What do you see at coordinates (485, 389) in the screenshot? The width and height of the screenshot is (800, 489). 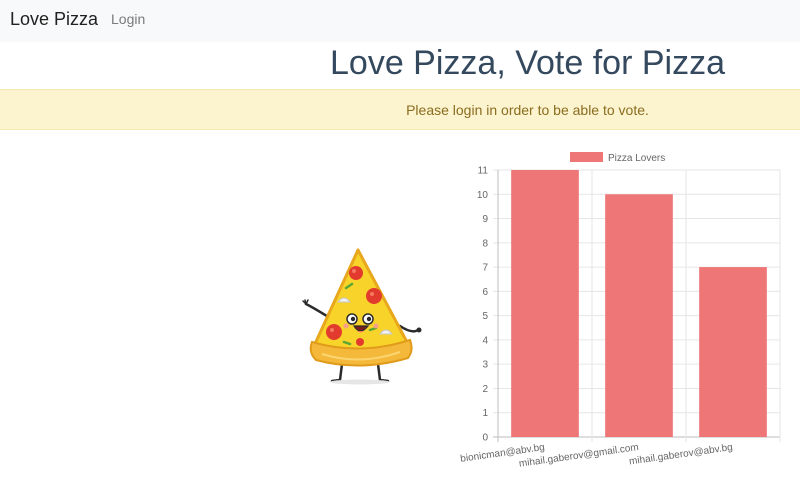 I see `y-tick-label: 2` at bounding box center [485, 389].